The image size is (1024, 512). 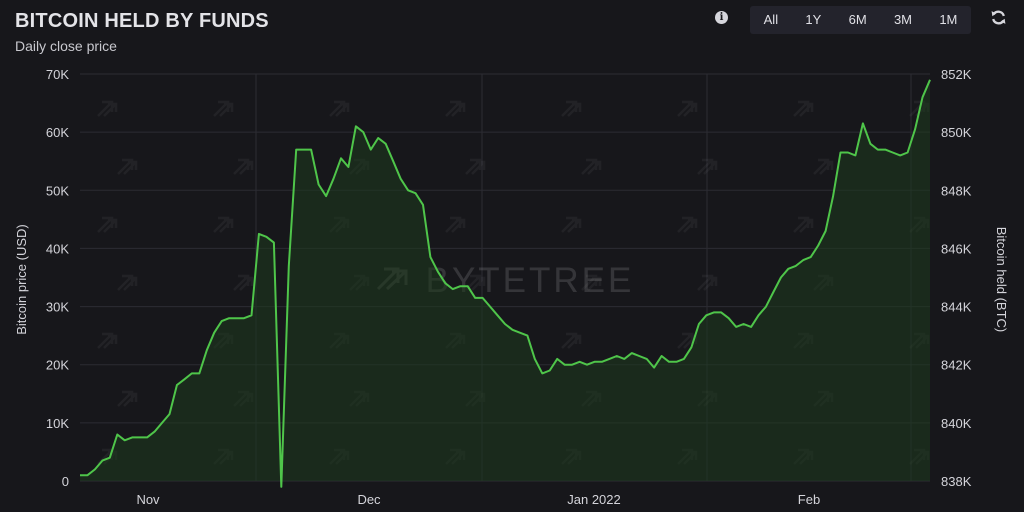 I want to click on y-tick-label: 10K, so click(x=57, y=423).